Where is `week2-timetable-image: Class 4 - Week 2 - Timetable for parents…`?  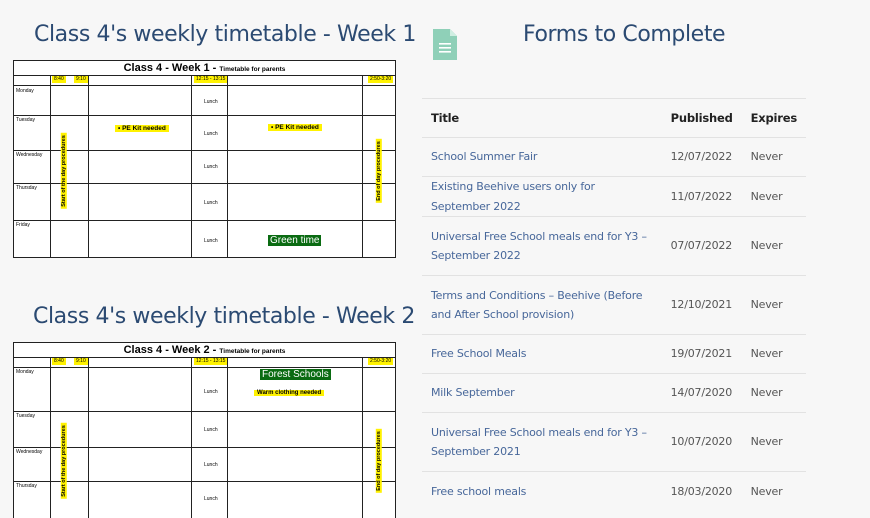 week2-timetable-image: Class 4 - Week 2 - Timetable for parents… is located at coordinates (204, 430).